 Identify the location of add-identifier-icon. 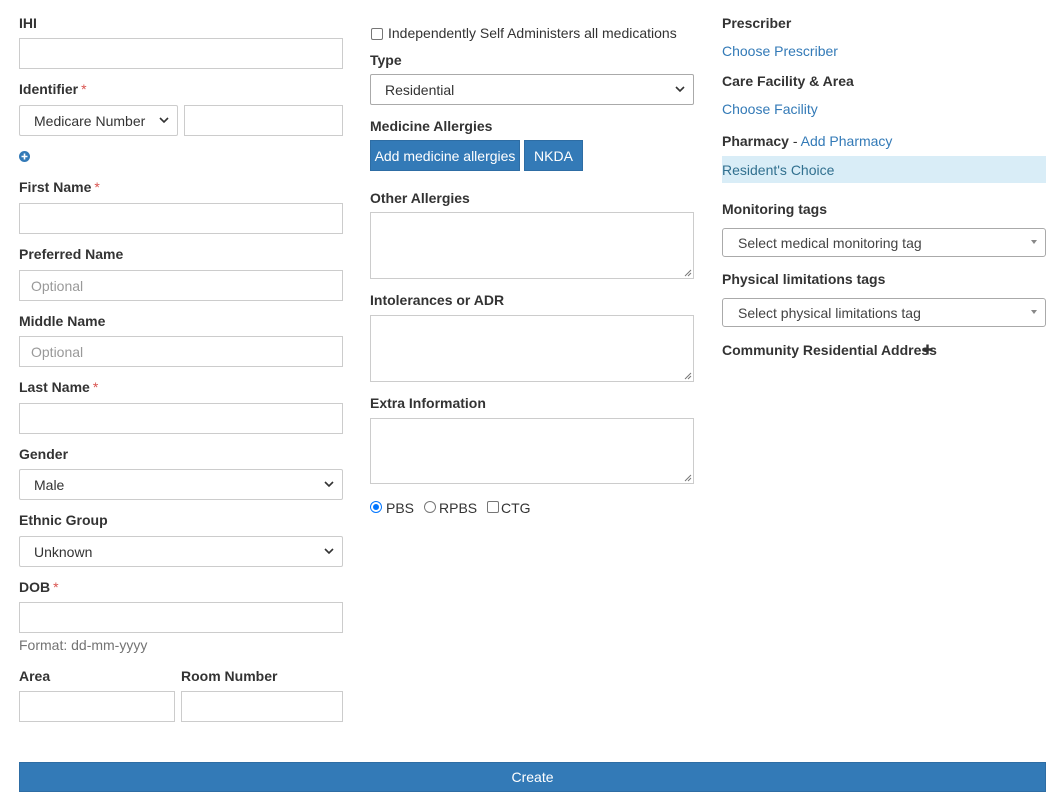
(24, 156).